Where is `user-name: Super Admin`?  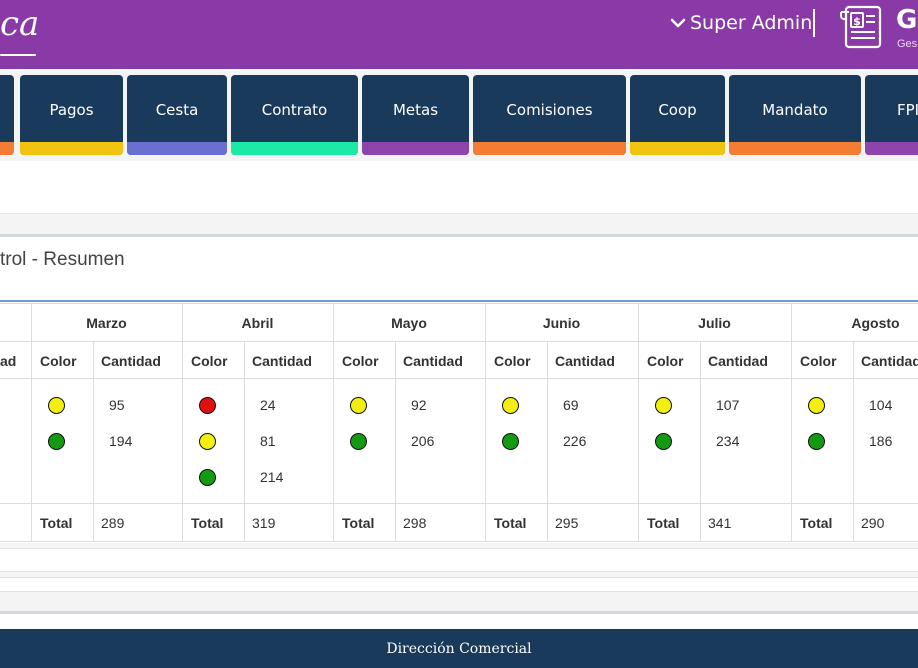
user-name: Super Admin is located at coordinates (751, 23).